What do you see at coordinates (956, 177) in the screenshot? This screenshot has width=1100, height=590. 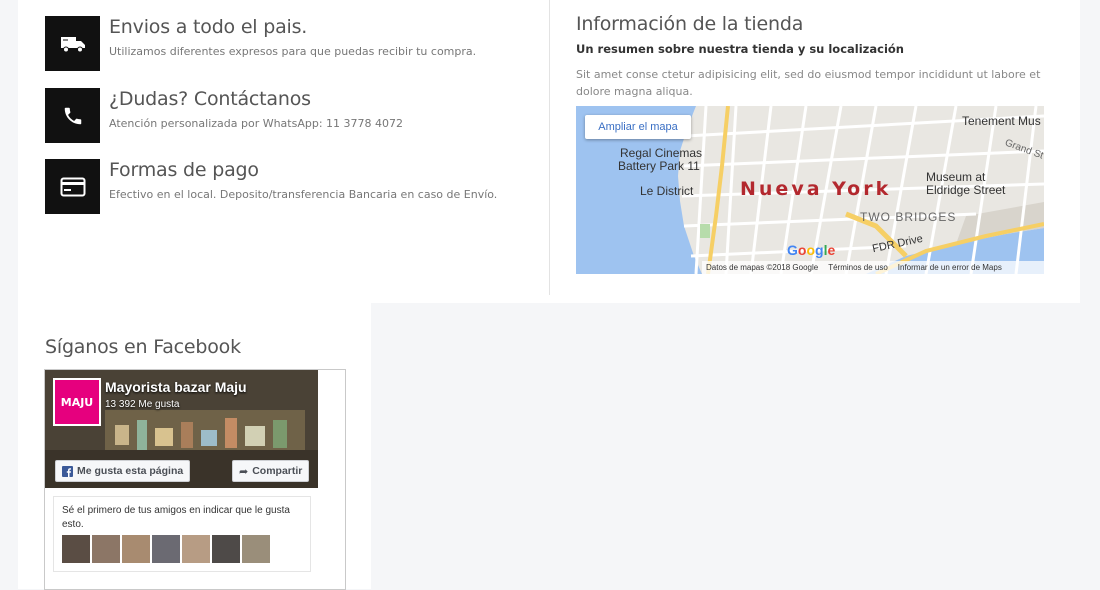 I see `map-label-museum: Museum at` at bounding box center [956, 177].